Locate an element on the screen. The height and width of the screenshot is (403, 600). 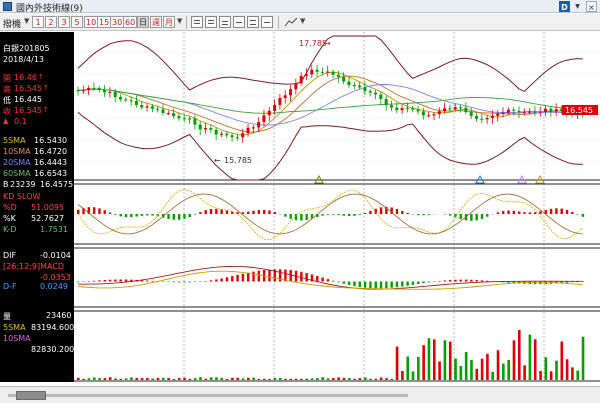
settings-icon is located at coordinates (267, 22).